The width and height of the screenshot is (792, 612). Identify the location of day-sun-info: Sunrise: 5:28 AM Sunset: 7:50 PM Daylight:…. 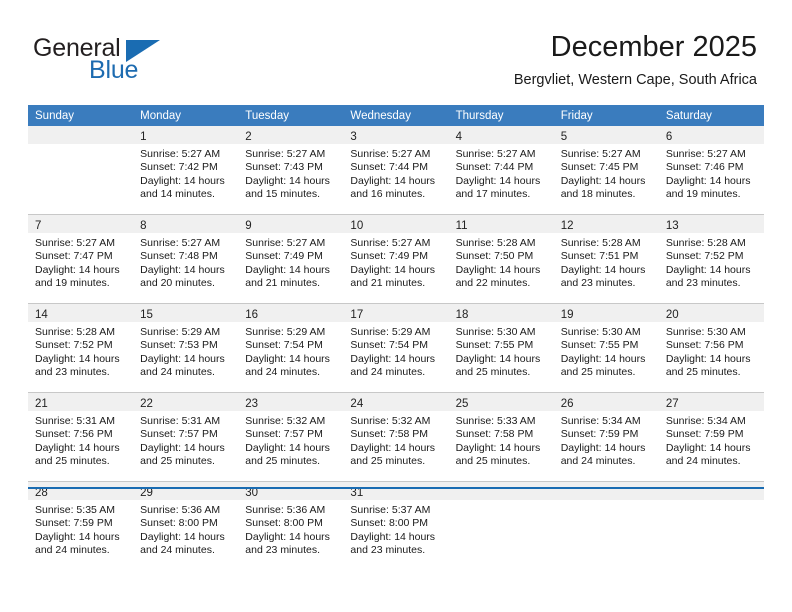
(501, 262).